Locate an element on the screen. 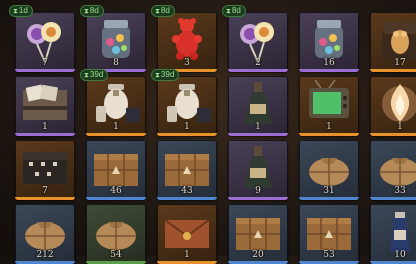  item-quantity: 46 is located at coordinates (116, 191).